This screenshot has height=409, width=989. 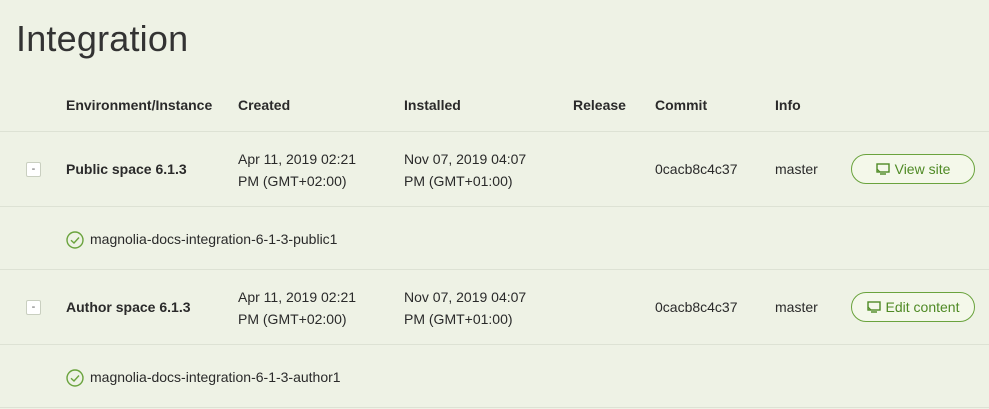 What do you see at coordinates (126, 169) in the screenshot?
I see `environment-name: Public space 6.1.3` at bounding box center [126, 169].